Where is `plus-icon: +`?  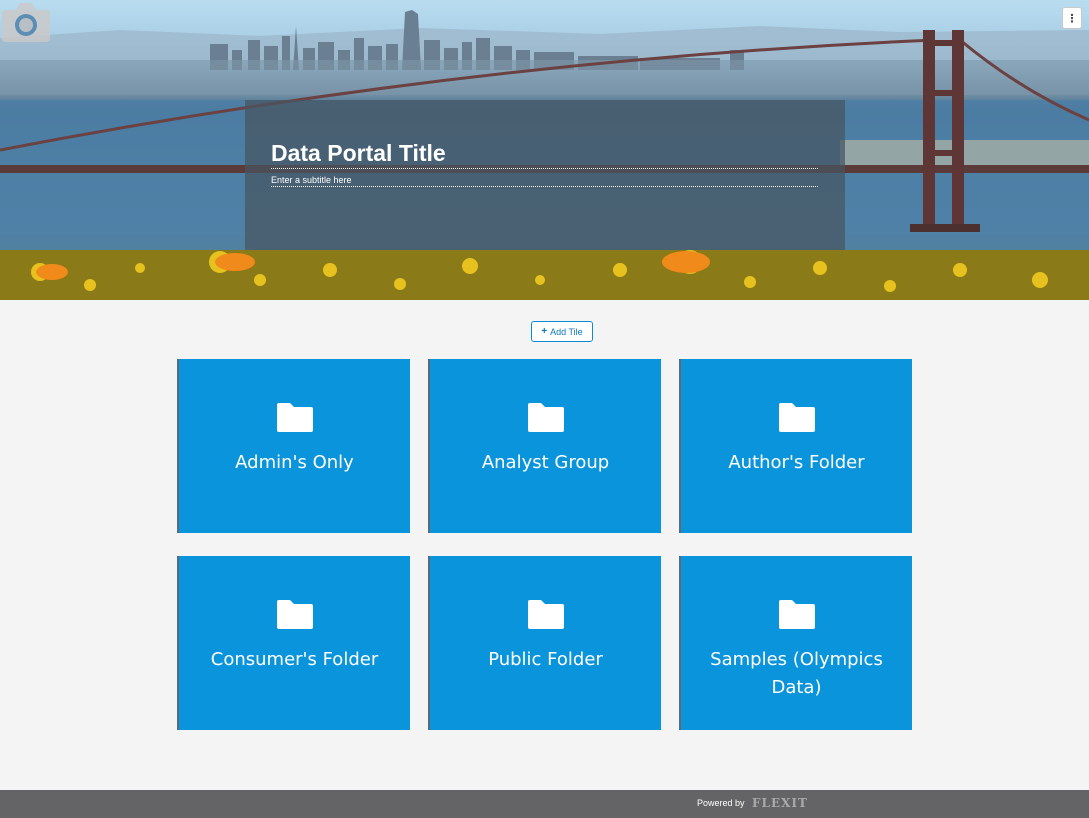
plus-icon: + is located at coordinates (544, 331).